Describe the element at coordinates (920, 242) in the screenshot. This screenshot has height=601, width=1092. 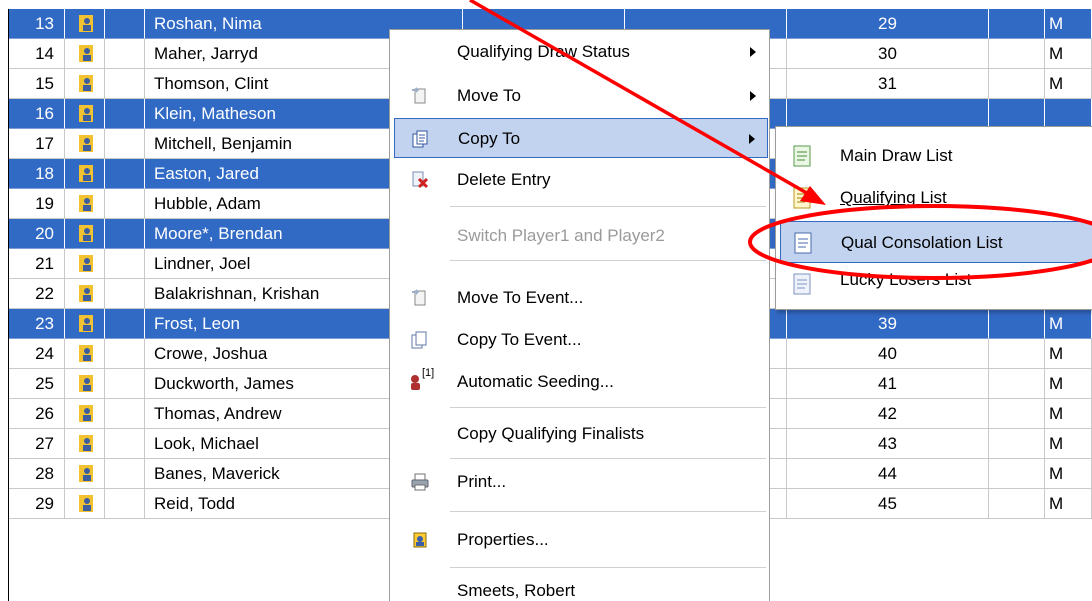
I see `annotation-ellipse` at that location.